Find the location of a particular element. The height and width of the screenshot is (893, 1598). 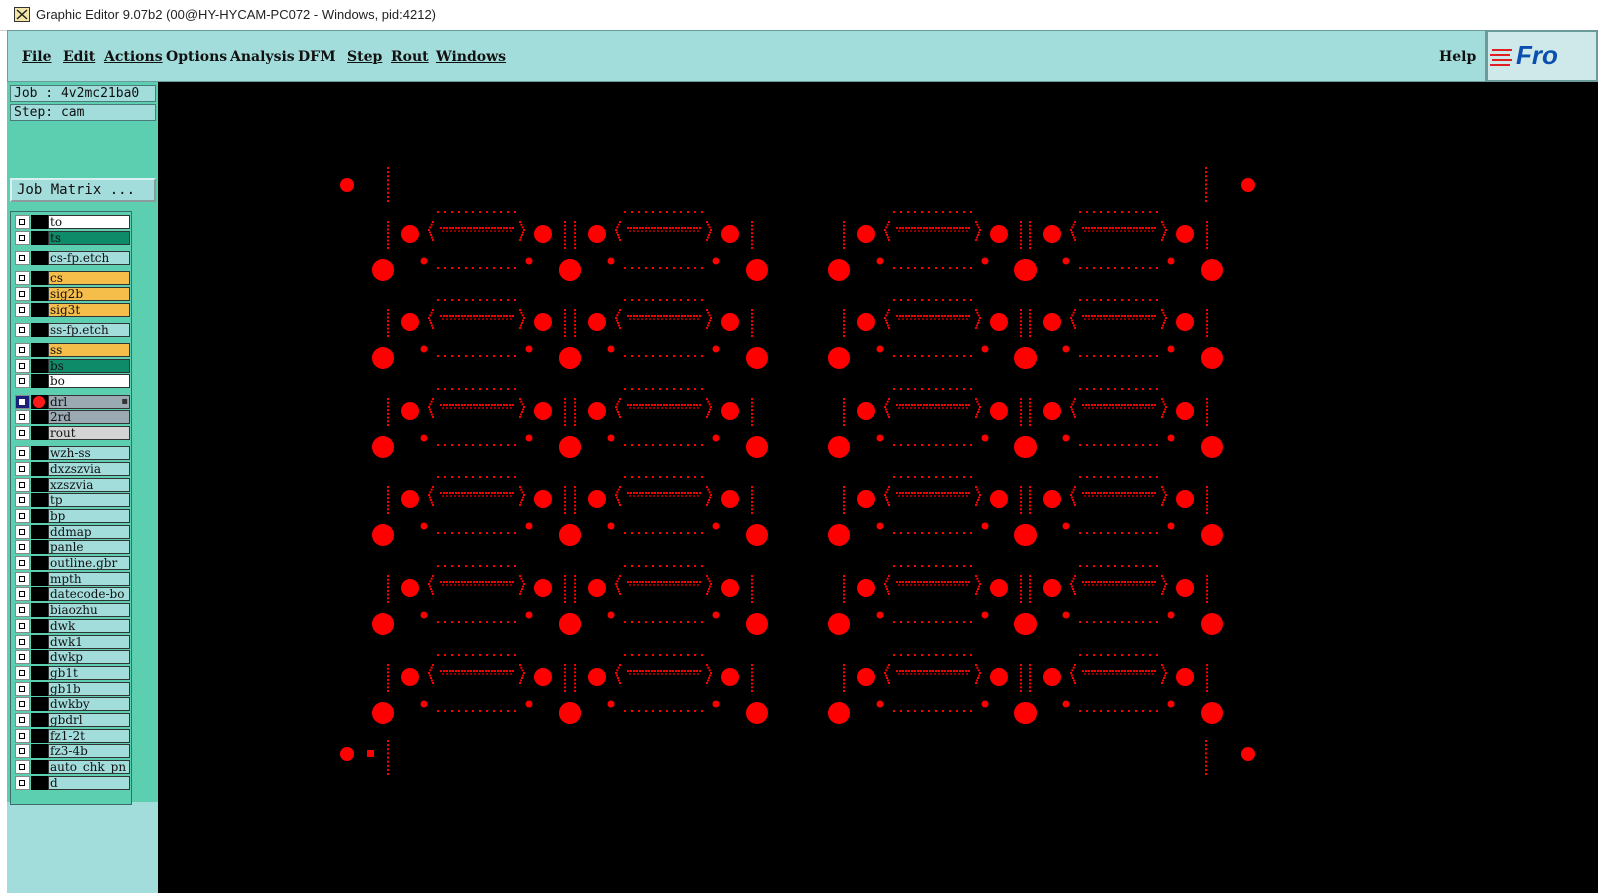

layer-row-d: d is located at coordinates (72, 782).